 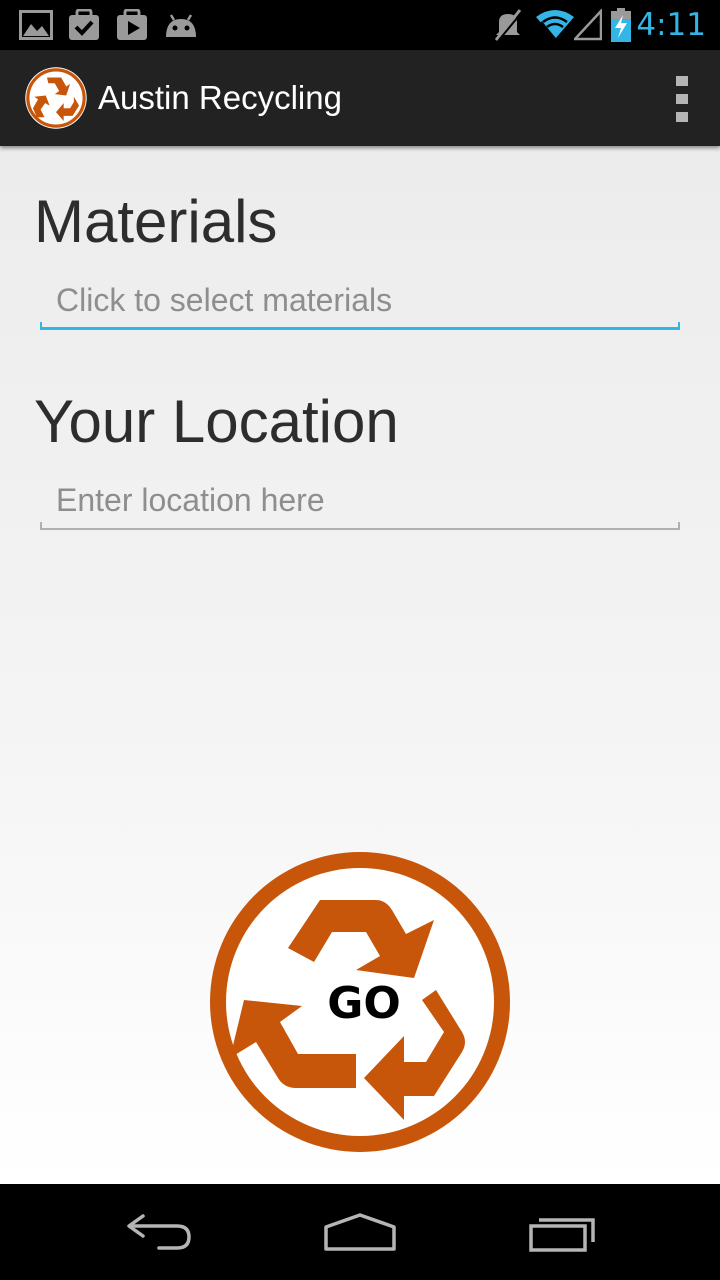 I want to click on materials-input, so click(x=360, y=300).